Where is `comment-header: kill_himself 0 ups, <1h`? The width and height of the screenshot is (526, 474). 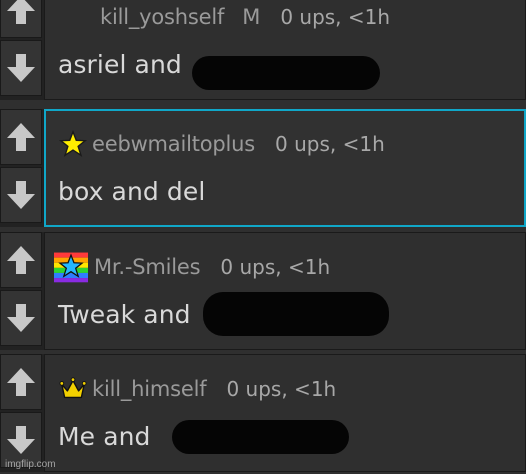
comment-header: kill_himself 0 ups, <1h is located at coordinates (197, 389).